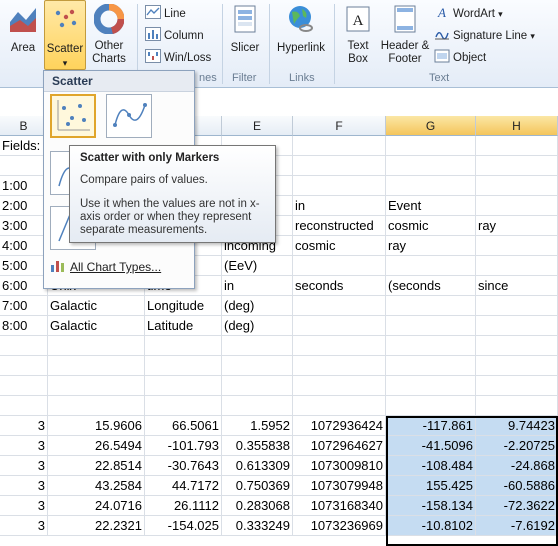 The image size is (558, 546). Describe the element at coordinates (183, 466) in the screenshot. I see `cell: -30.7643` at that location.